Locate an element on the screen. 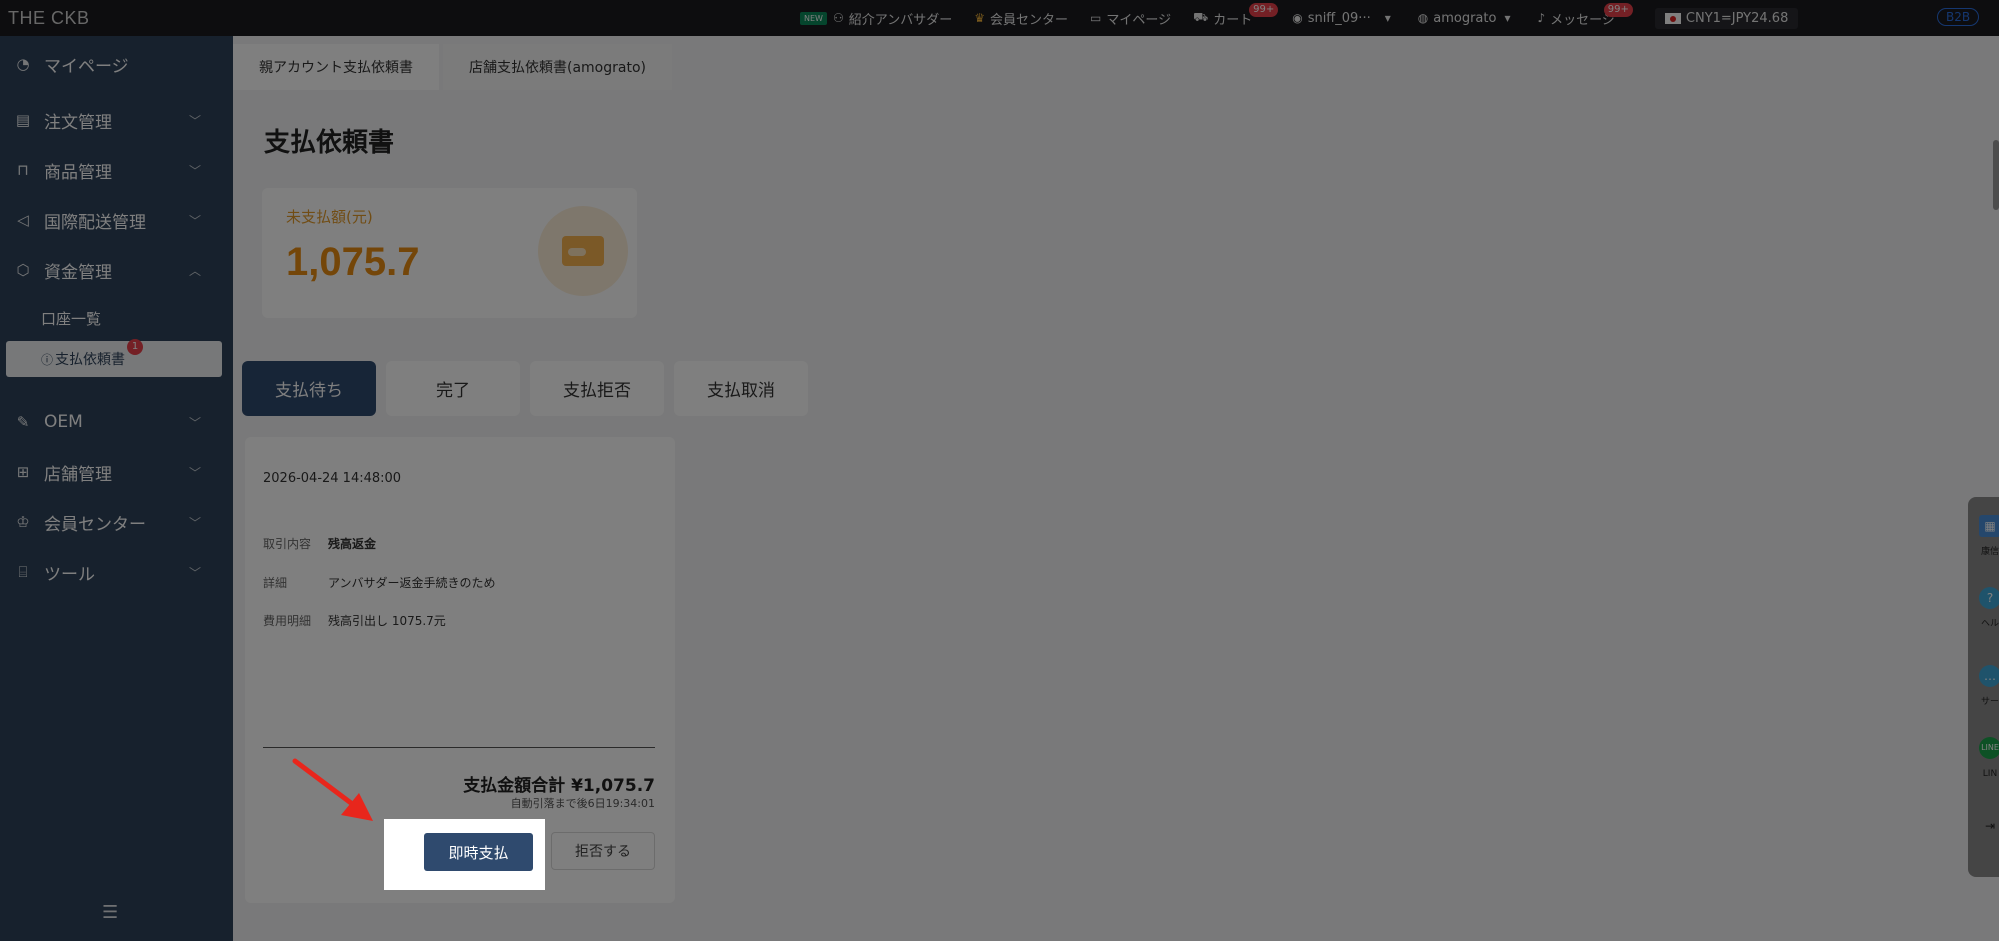 The width and height of the screenshot is (1999, 941). sidebar-item-label: 国際配送管理 is located at coordinates (95, 222).